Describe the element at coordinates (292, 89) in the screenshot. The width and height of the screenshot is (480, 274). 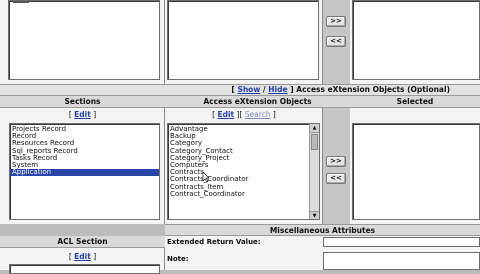
I see `bracket-close: ]` at that location.